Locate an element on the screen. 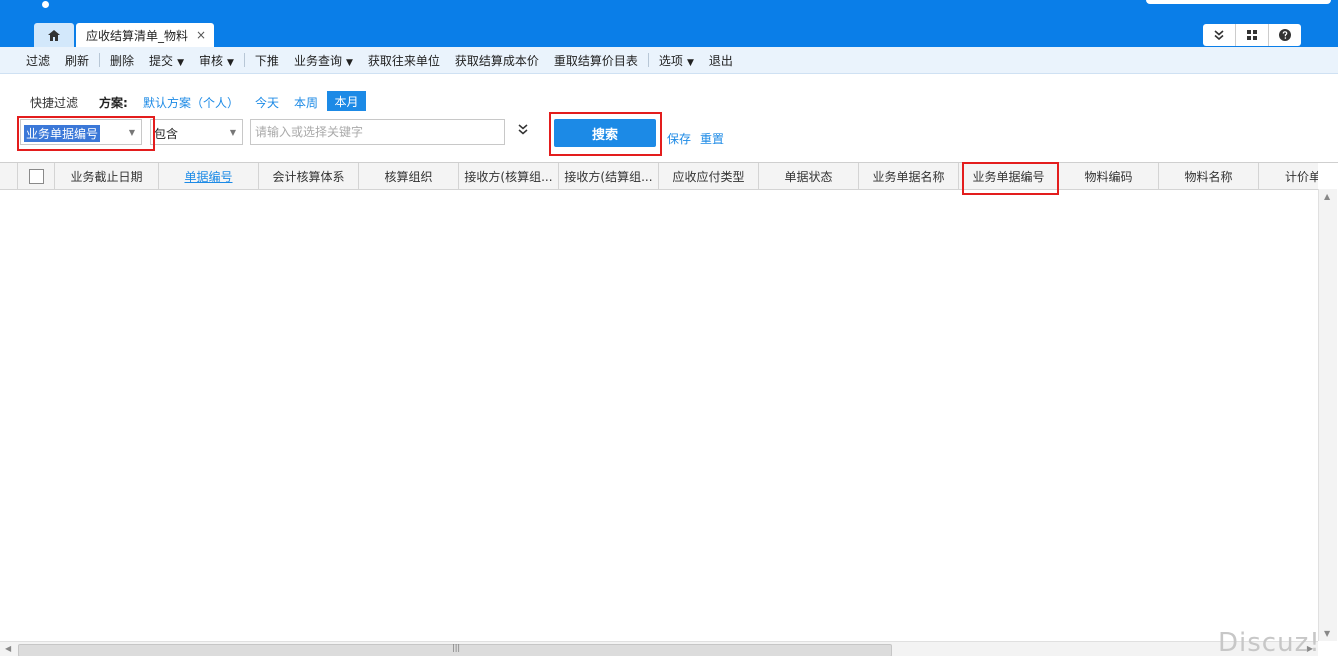 This screenshot has width=1338, height=668. dropdown-caret-icon: ▼ is located at coordinates (232, 132).